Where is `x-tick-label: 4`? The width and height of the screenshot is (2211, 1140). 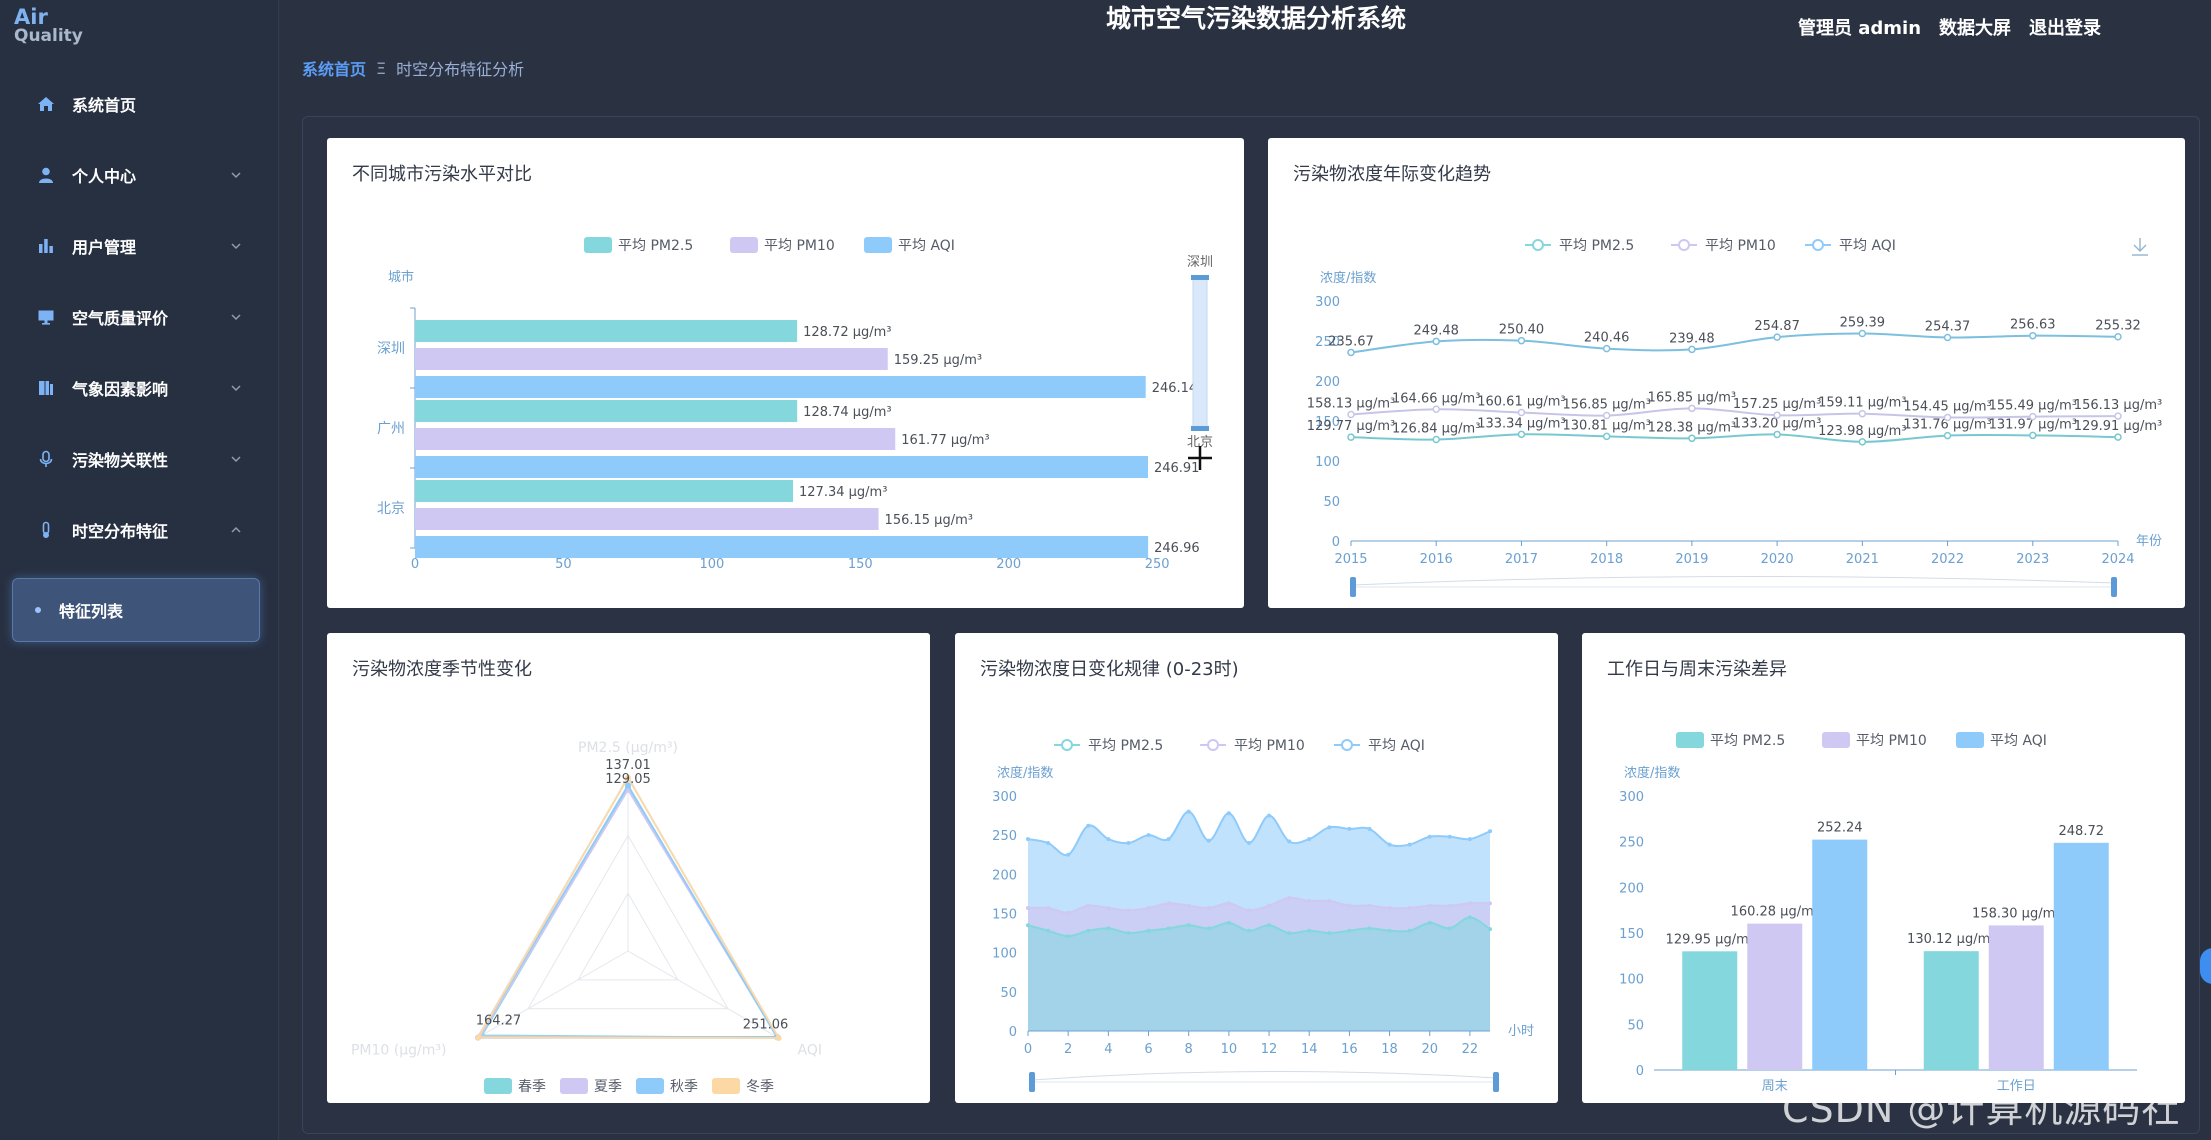
x-tick-label: 4 is located at coordinates (1108, 1049).